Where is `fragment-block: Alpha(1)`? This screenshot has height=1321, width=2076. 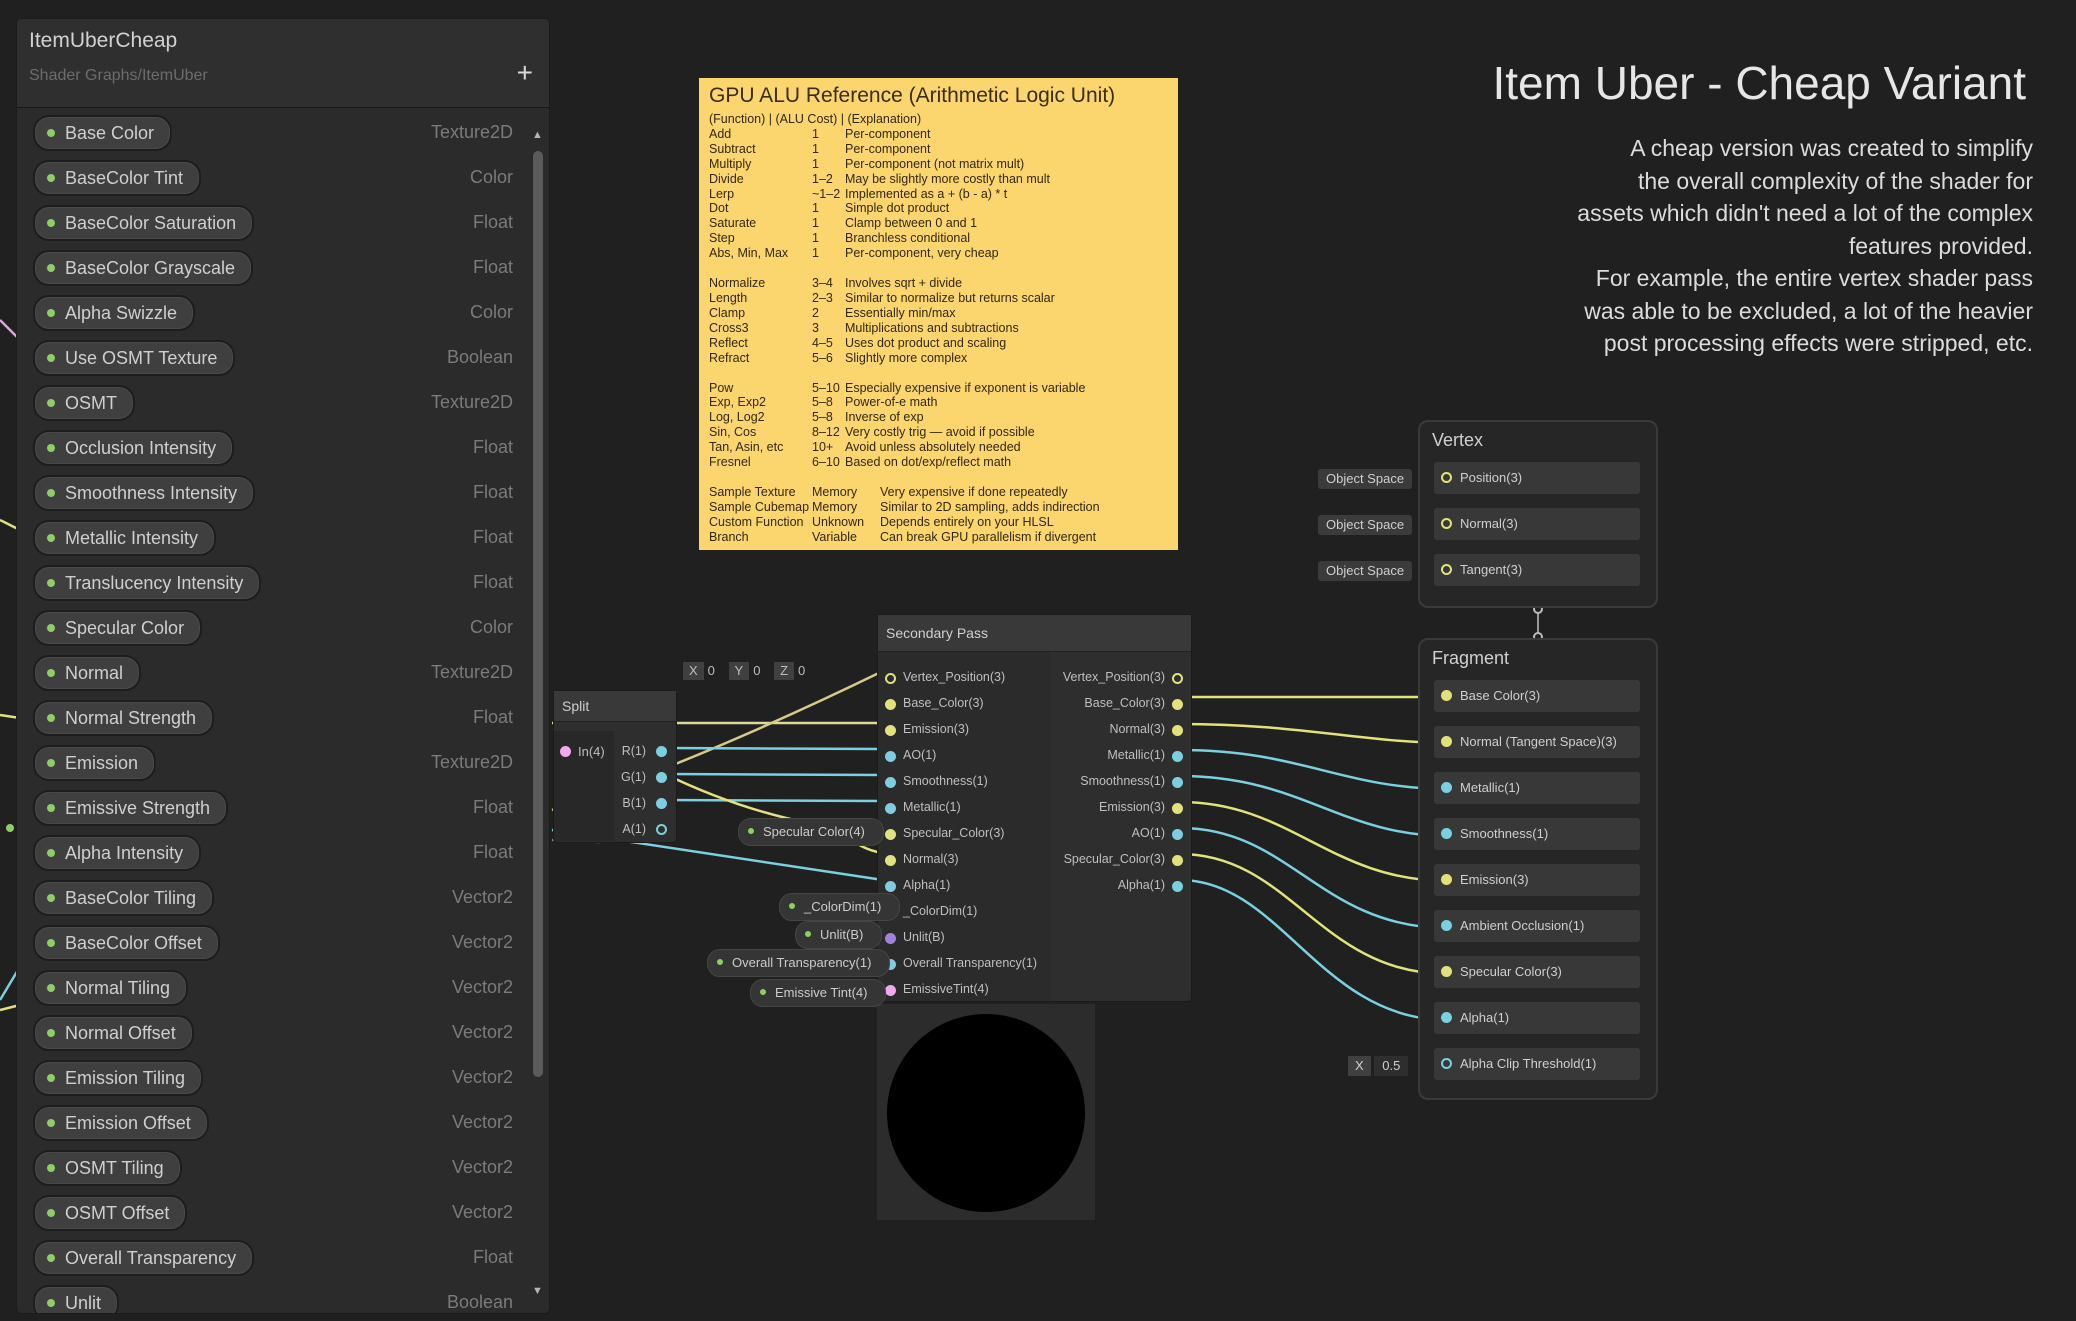
fragment-block: Alpha(1) is located at coordinates (1537, 1018).